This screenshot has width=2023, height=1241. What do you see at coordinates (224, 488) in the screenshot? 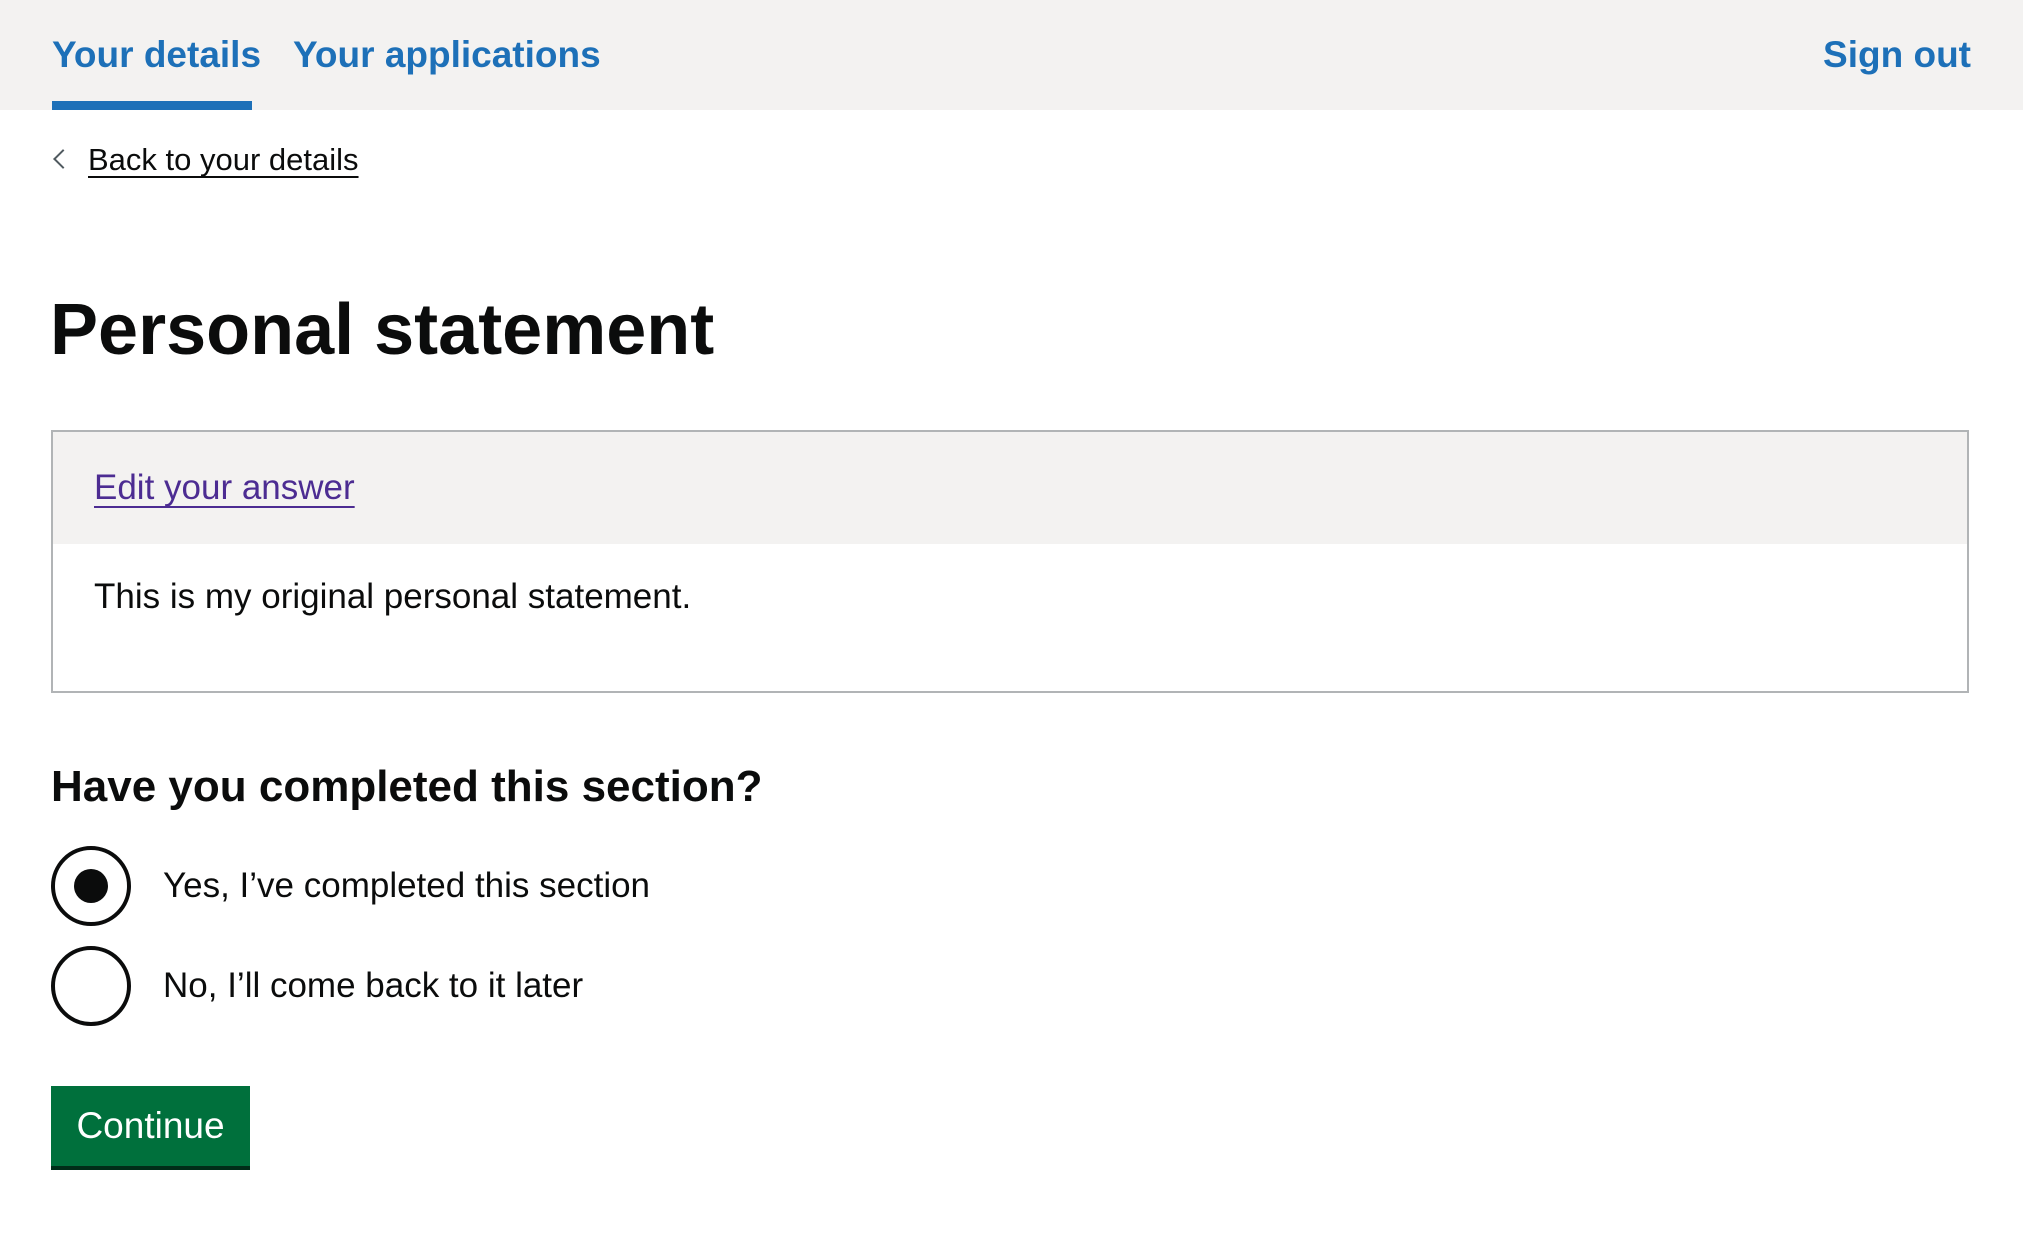
I see `edit-answer-link: Edit your answer` at bounding box center [224, 488].